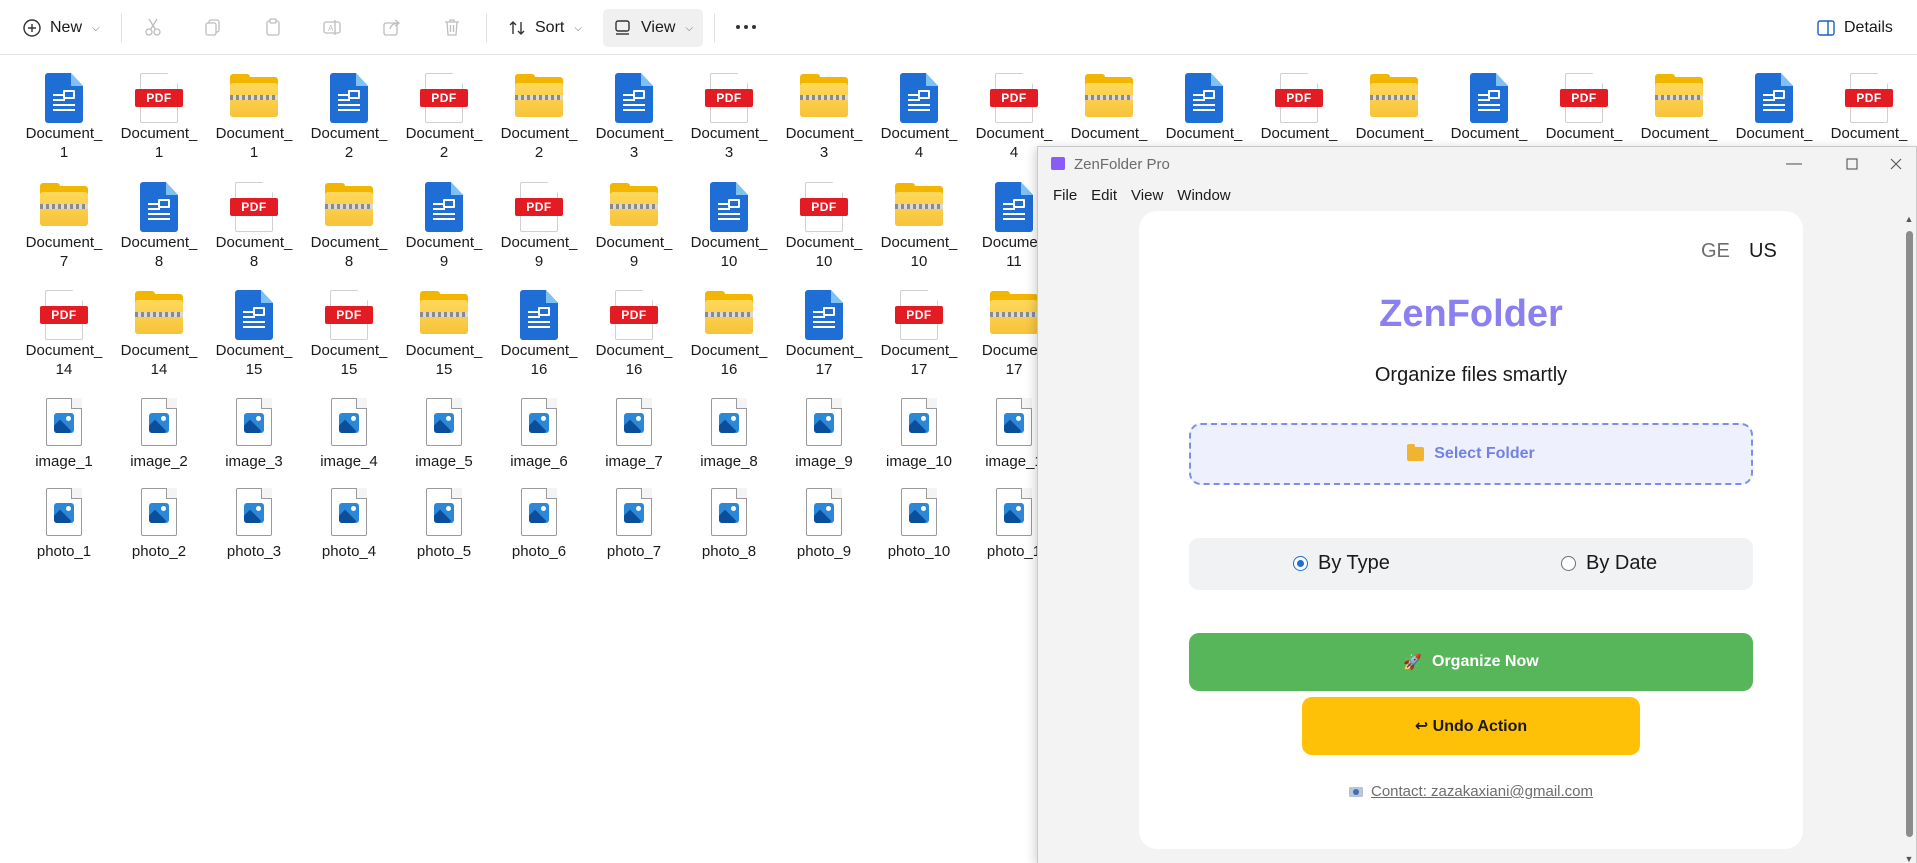 This screenshot has height=863, width=1917. Describe the element at coordinates (159, 112) in the screenshot. I see `file-item: PDF Document_ 1` at that location.